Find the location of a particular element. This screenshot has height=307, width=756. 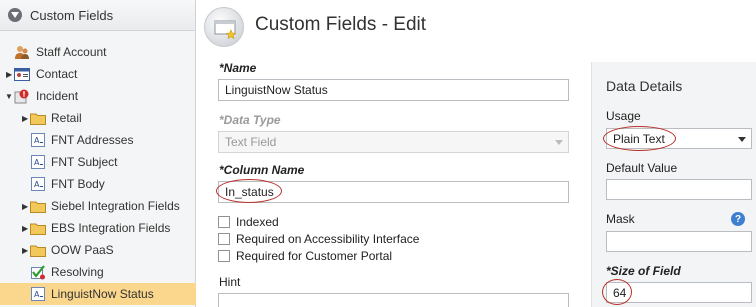

required-accessibility-checkbox is located at coordinates (224, 239).